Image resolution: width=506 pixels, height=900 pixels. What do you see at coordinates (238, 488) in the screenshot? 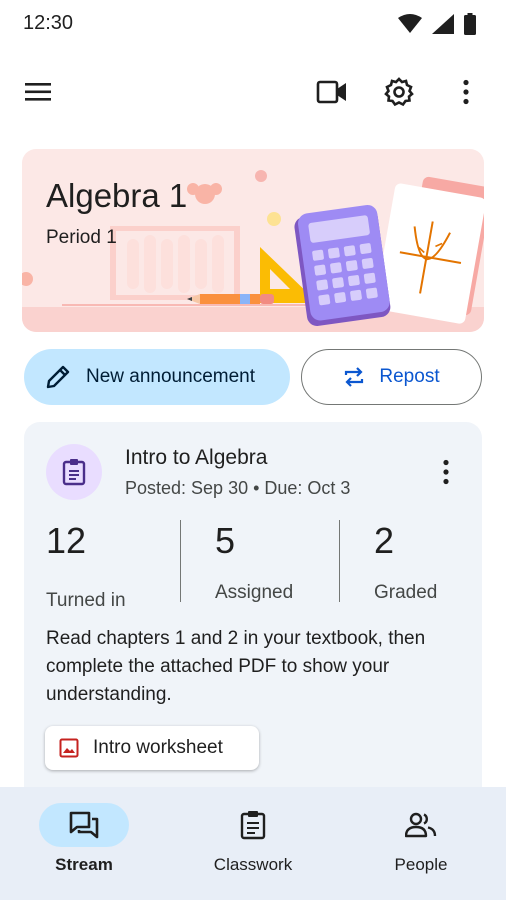
I see `assignment-meta: Posted: Sep 30 • Due: Oct 3` at bounding box center [238, 488].